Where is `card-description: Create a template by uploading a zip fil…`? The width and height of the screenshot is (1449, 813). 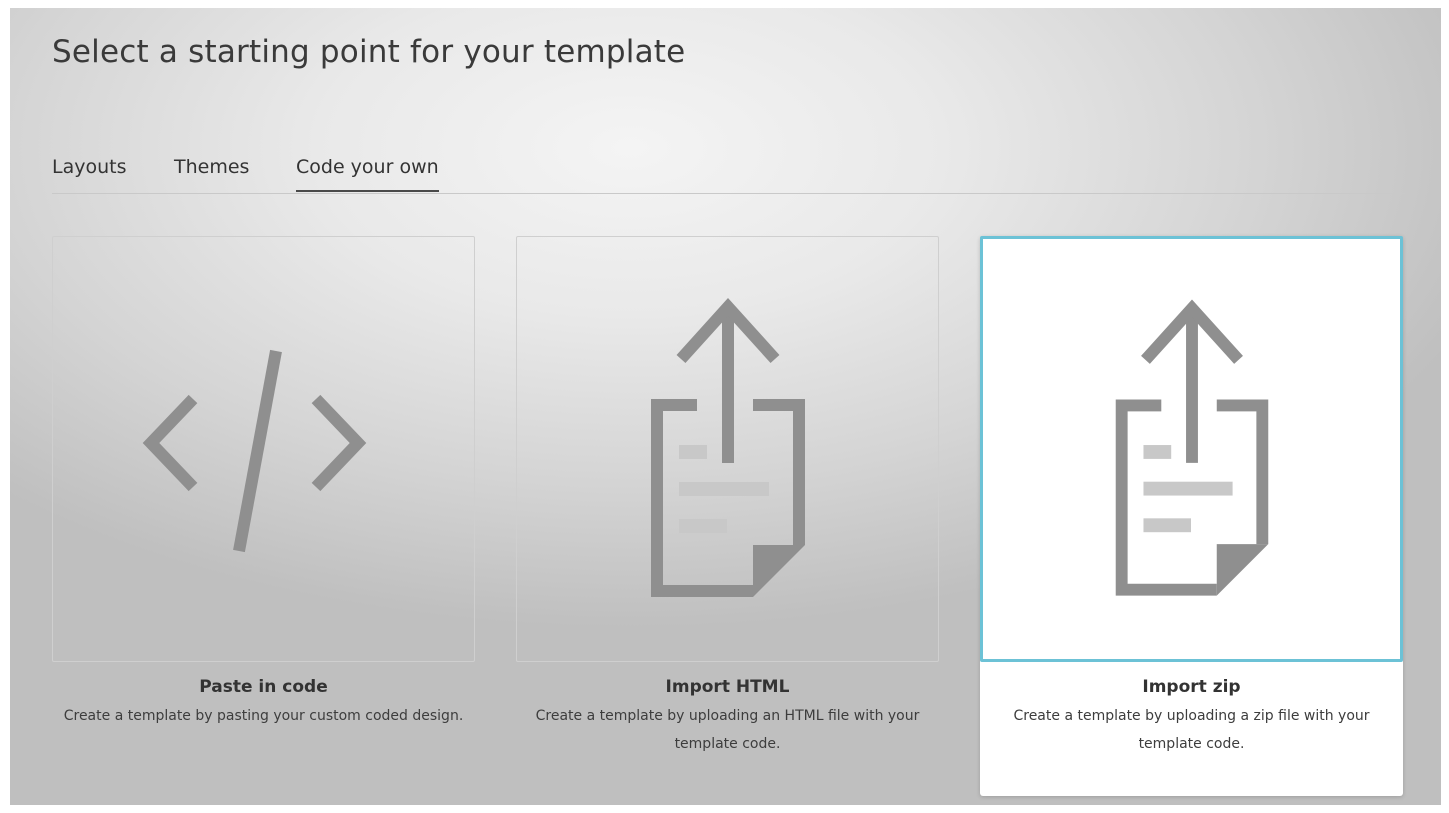 card-description: Create a template by uploading a zip fil… is located at coordinates (1191, 730).